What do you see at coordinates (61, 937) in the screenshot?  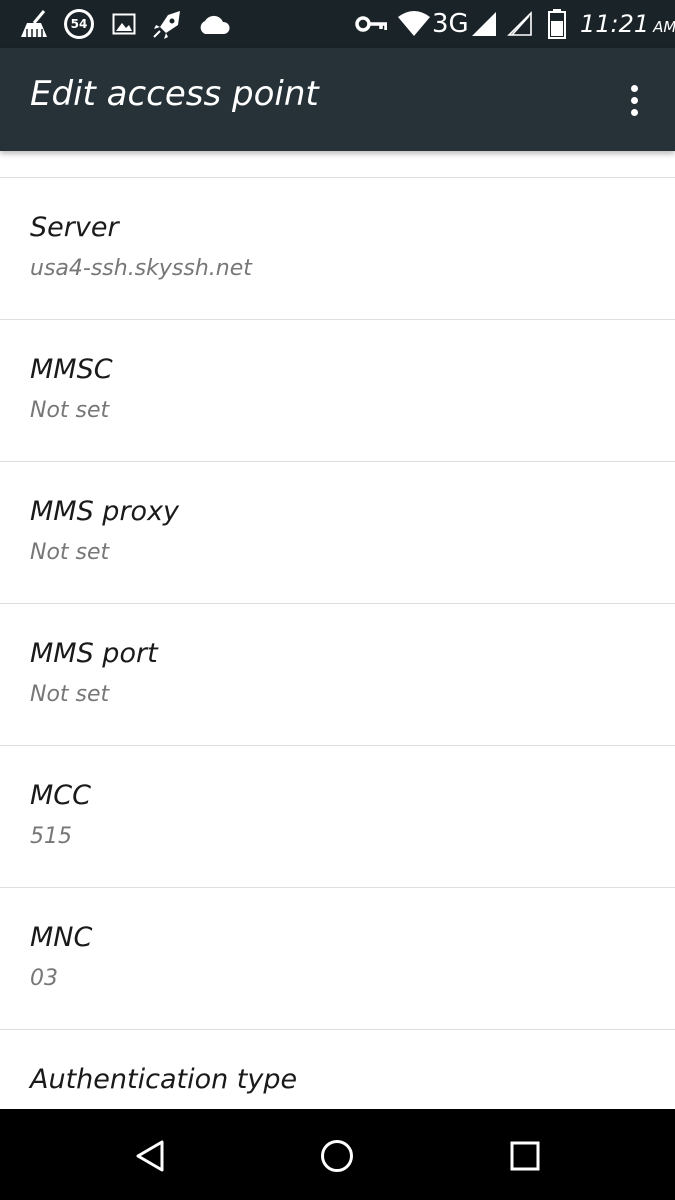 I see `setting-title: MNC` at bounding box center [61, 937].